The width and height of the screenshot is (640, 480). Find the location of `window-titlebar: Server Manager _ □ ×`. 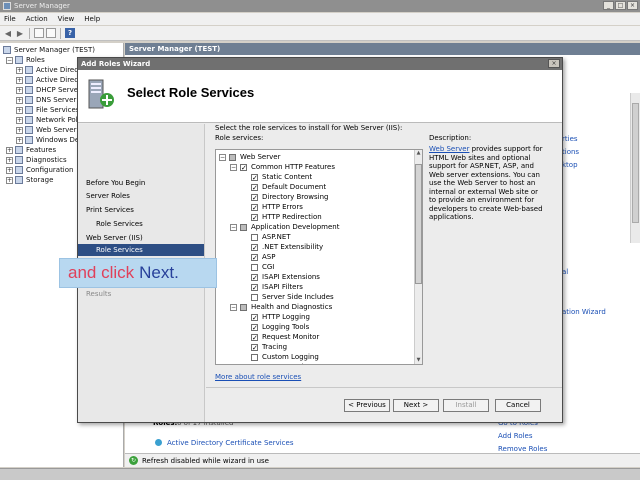

window-titlebar: Server Manager _ □ × is located at coordinates (320, 6).